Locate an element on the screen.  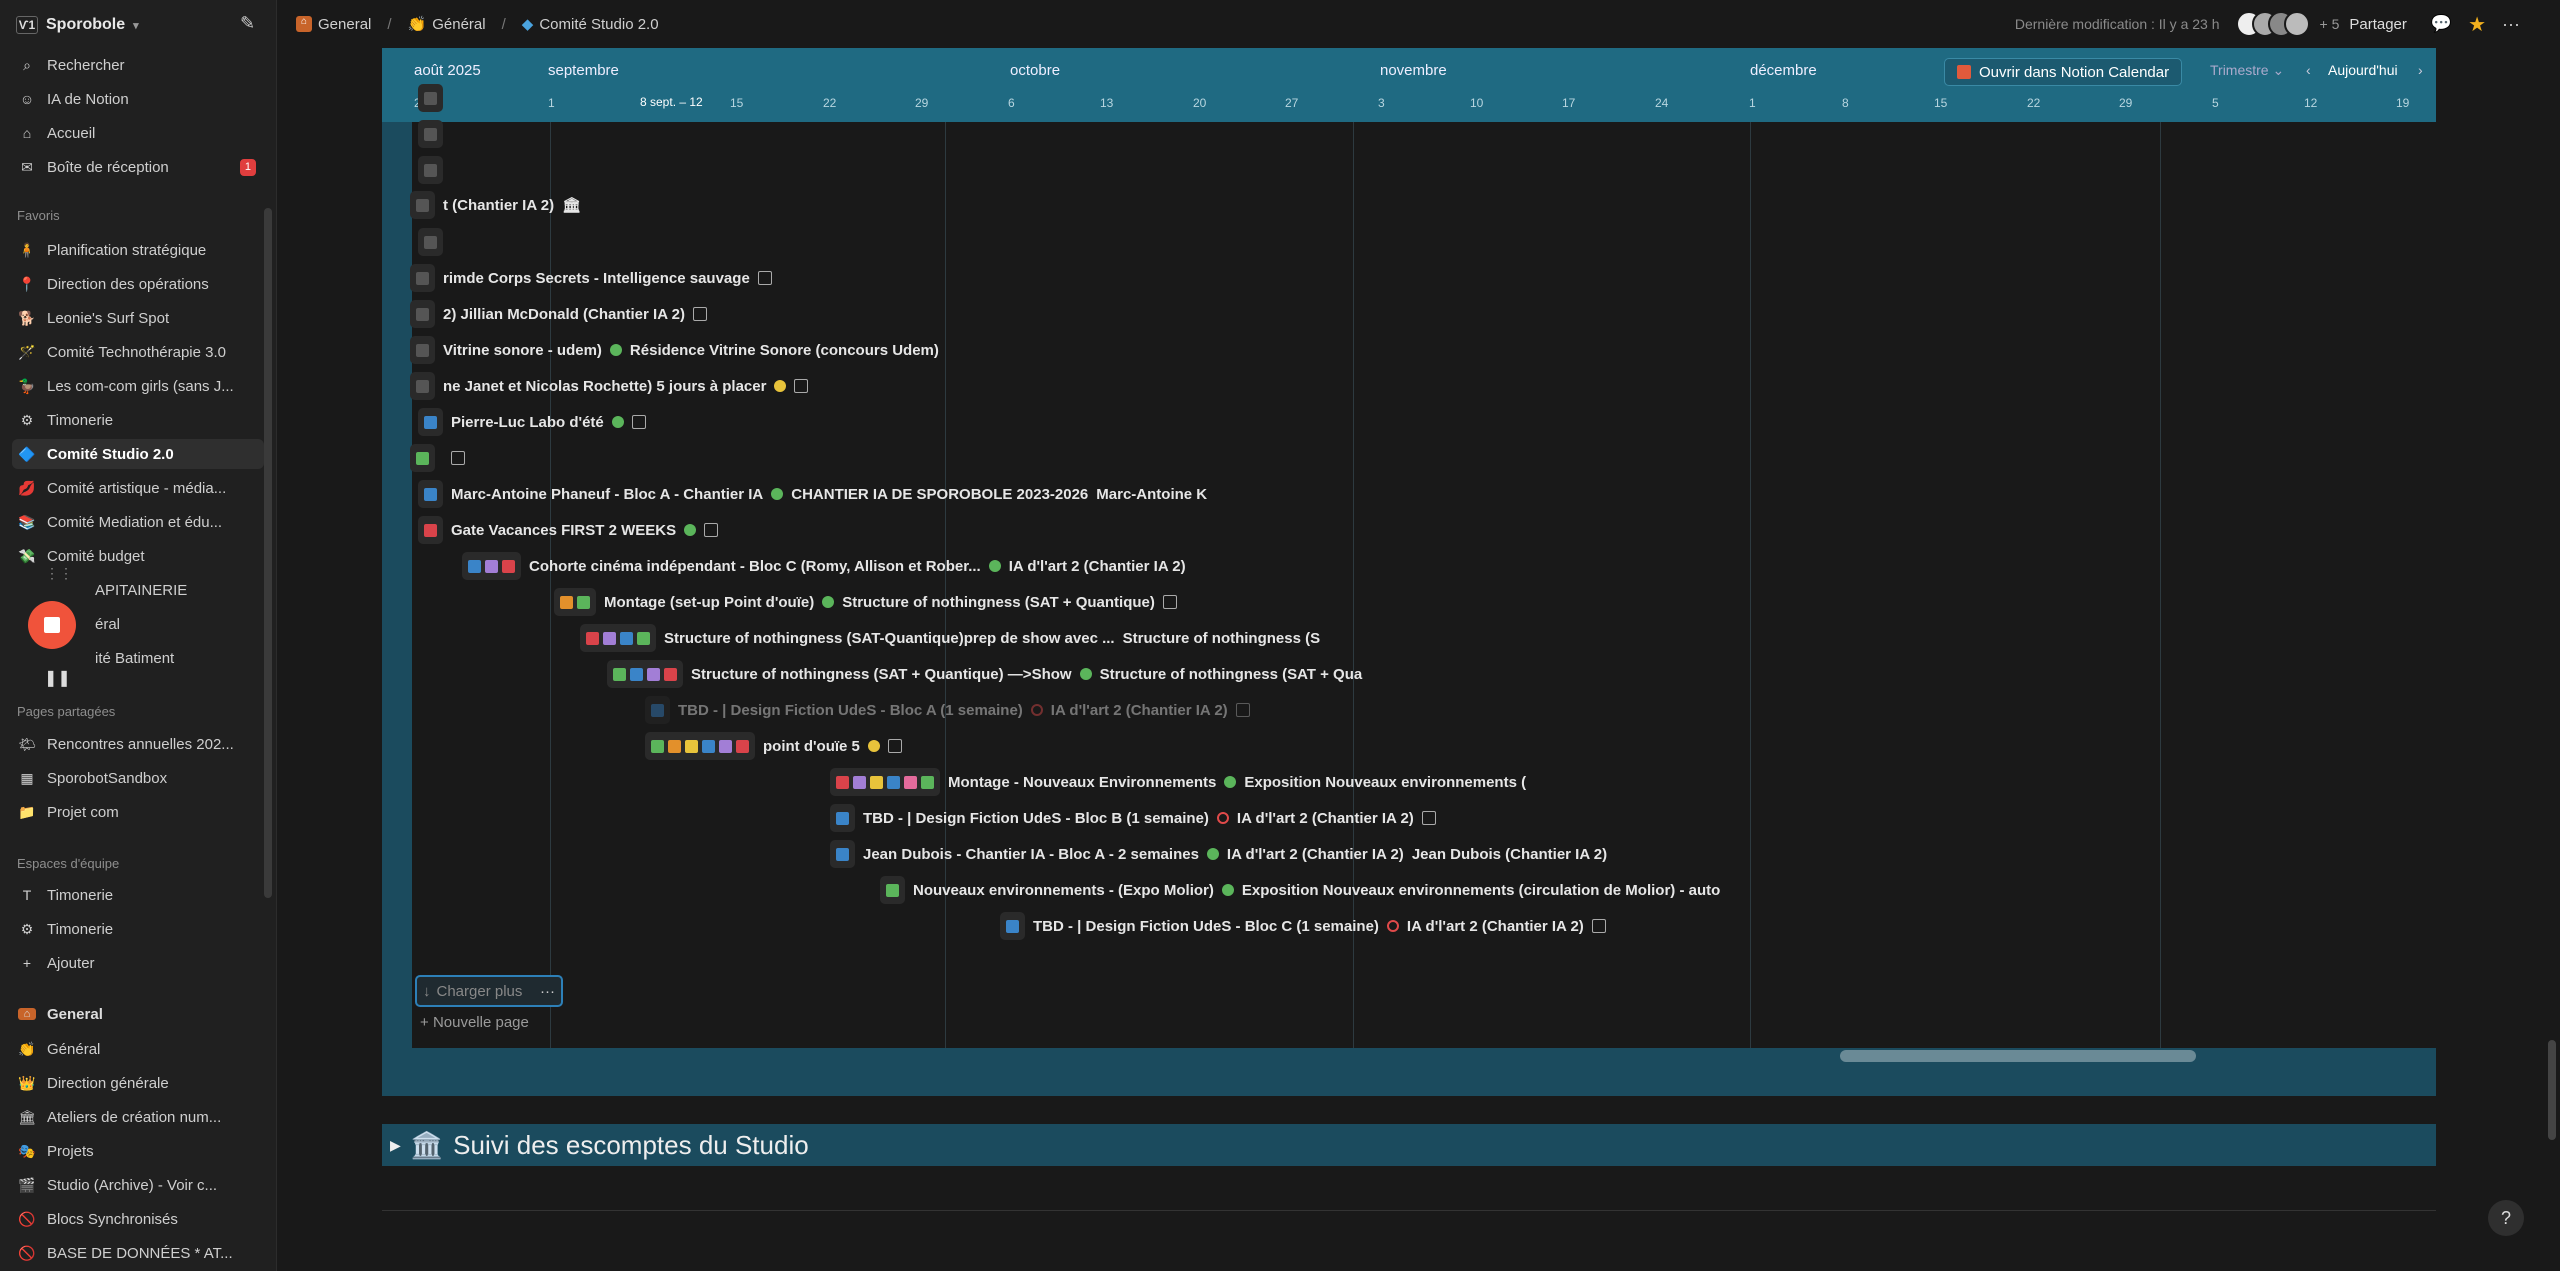
related-project: Structure of nothingness (SAT + Qua is located at coordinates (1231, 674).